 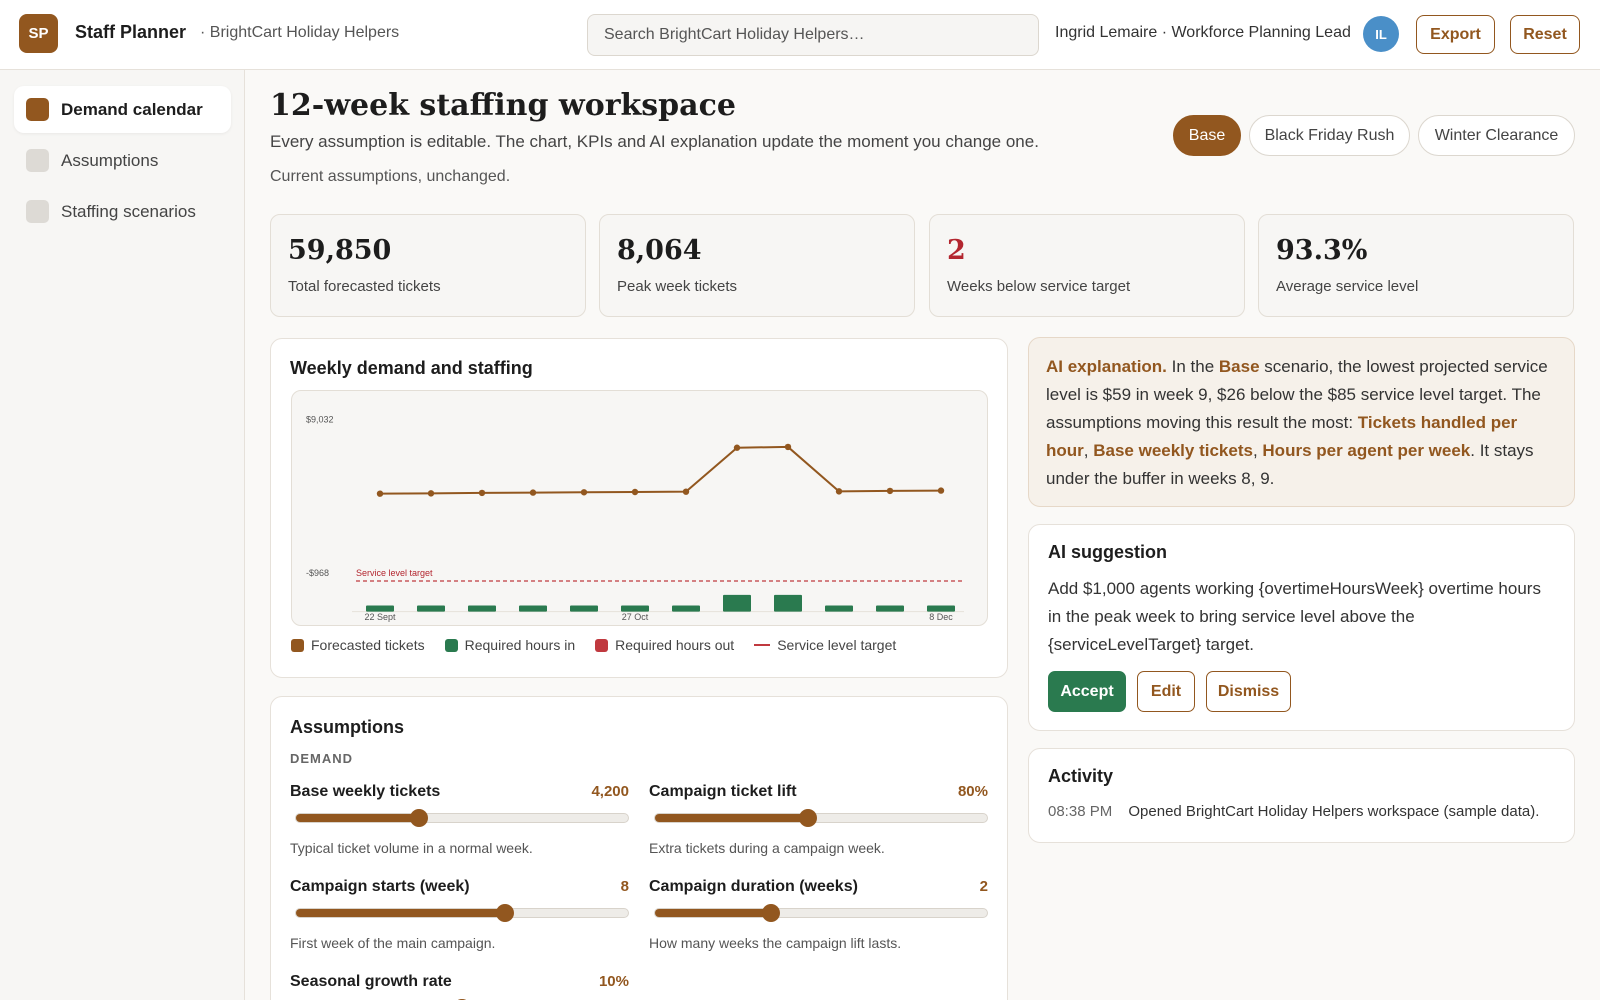 I want to click on scenario-black-friday-button: Black Friday Rush, so click(x=1329, y=135).